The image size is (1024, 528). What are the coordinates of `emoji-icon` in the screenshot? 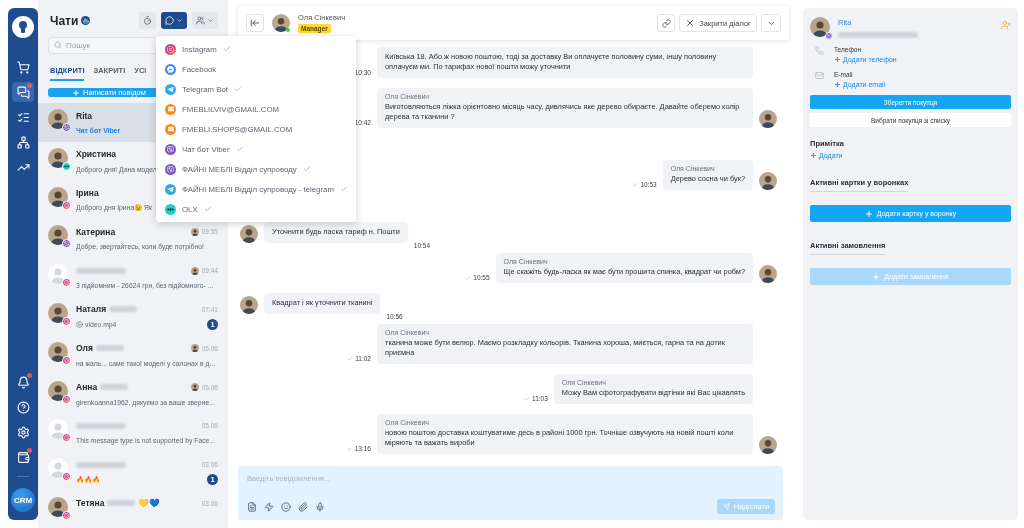 It's located at (286, 506).